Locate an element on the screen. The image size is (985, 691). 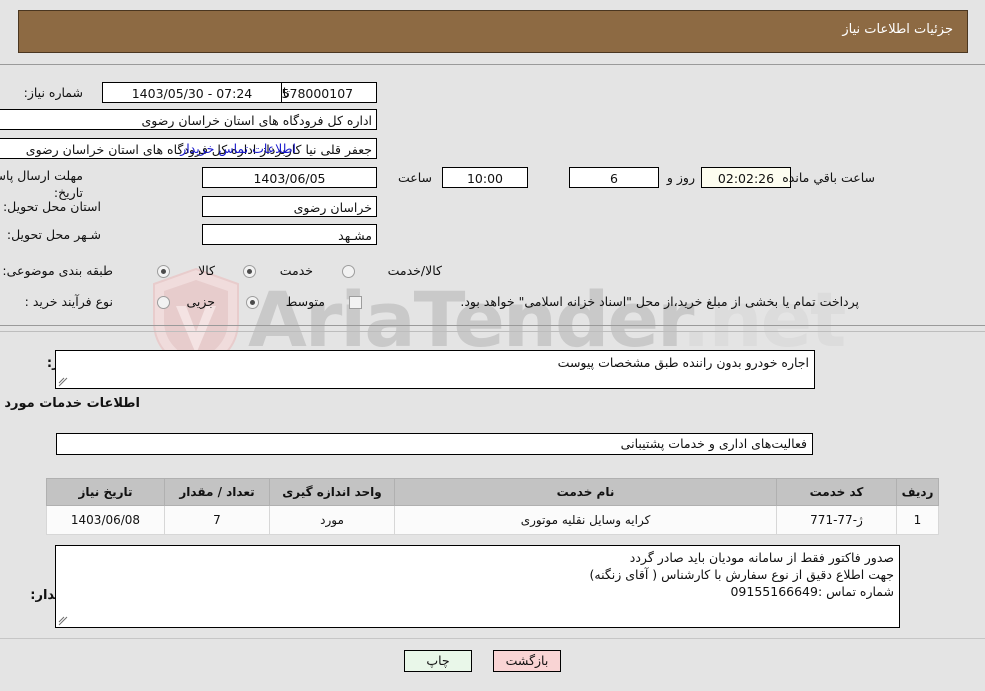
description-textarea: اجاره خودرو بدون راننده طبق مشخصات پیوست is located at coordinates (435, 369).